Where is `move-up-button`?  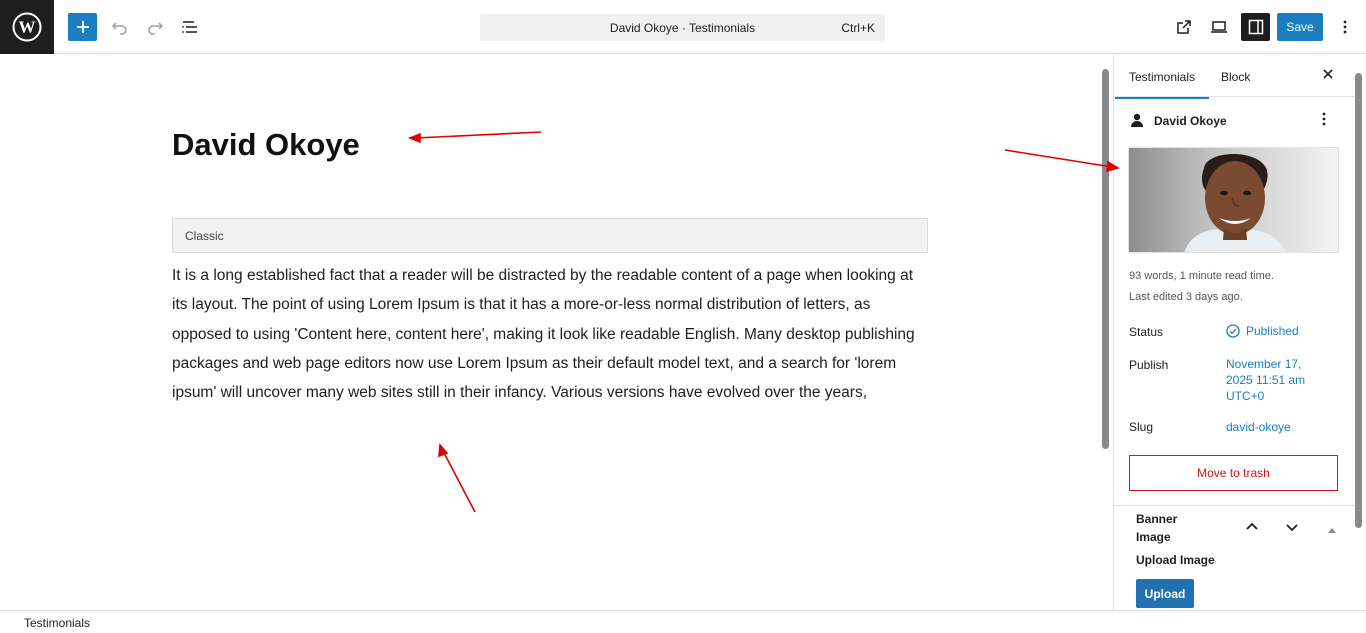
move-up-button is located at coordinates (1252, 527).